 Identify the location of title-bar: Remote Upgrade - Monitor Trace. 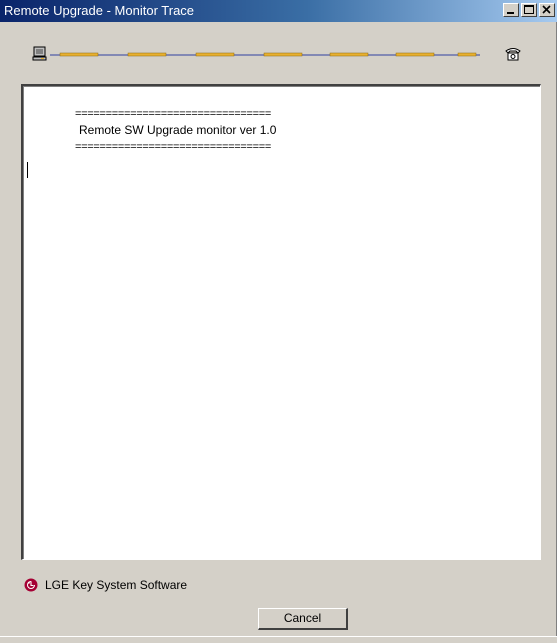
(278, 11).